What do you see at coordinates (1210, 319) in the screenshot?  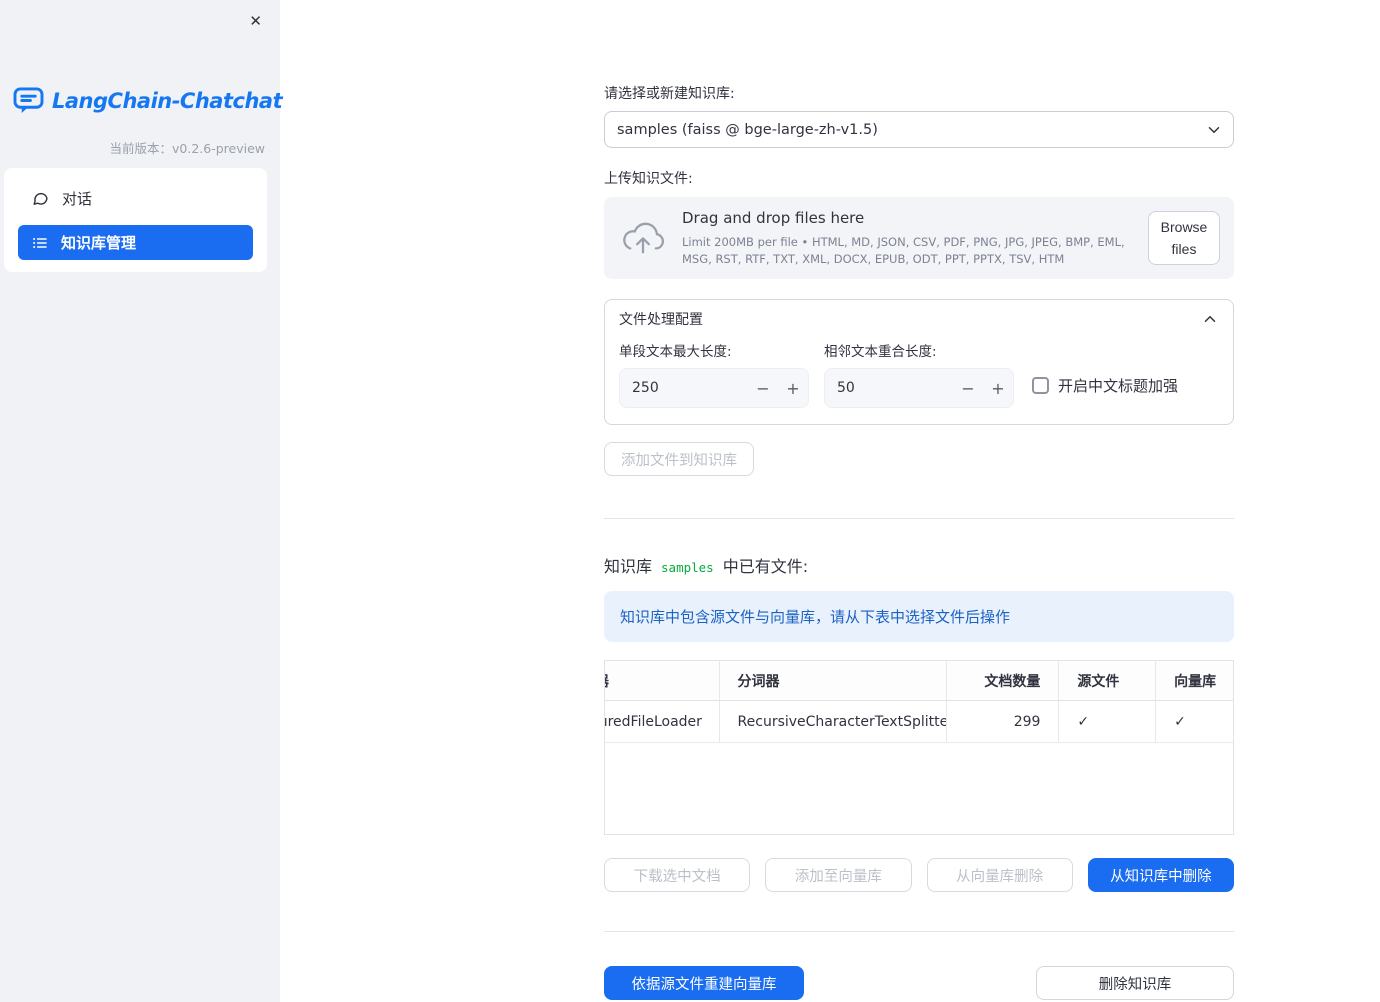 I see `chevron-up-icon` at bounding box center [1210, 319].